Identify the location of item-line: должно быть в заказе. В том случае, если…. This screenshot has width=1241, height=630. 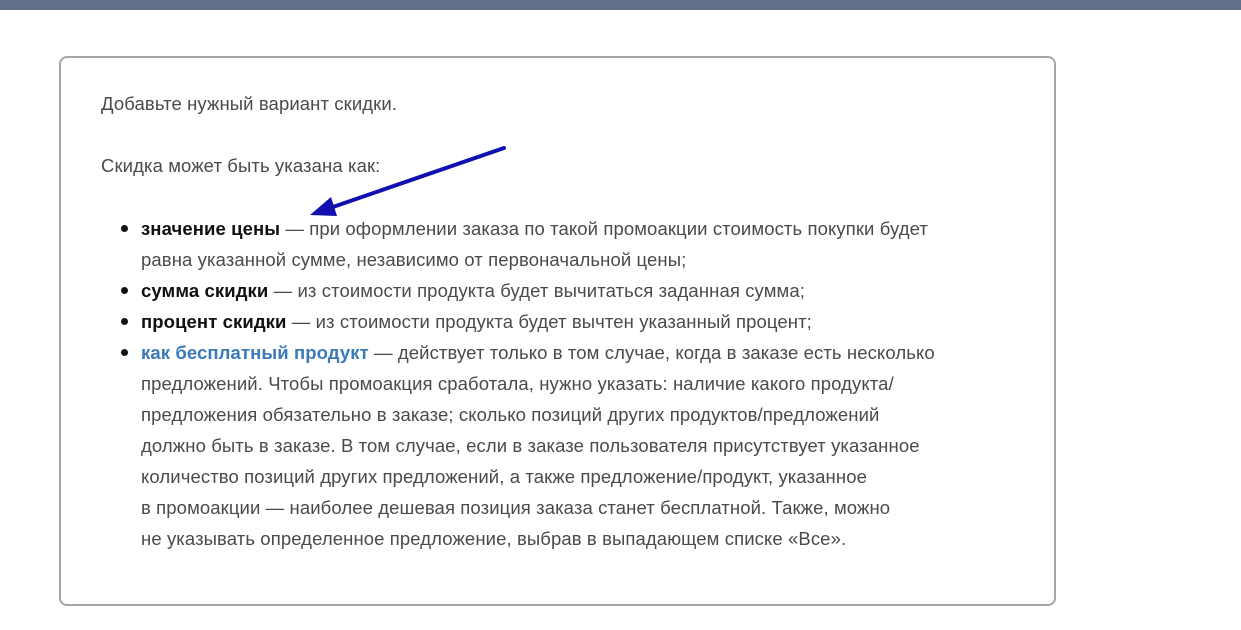
(530, 445).